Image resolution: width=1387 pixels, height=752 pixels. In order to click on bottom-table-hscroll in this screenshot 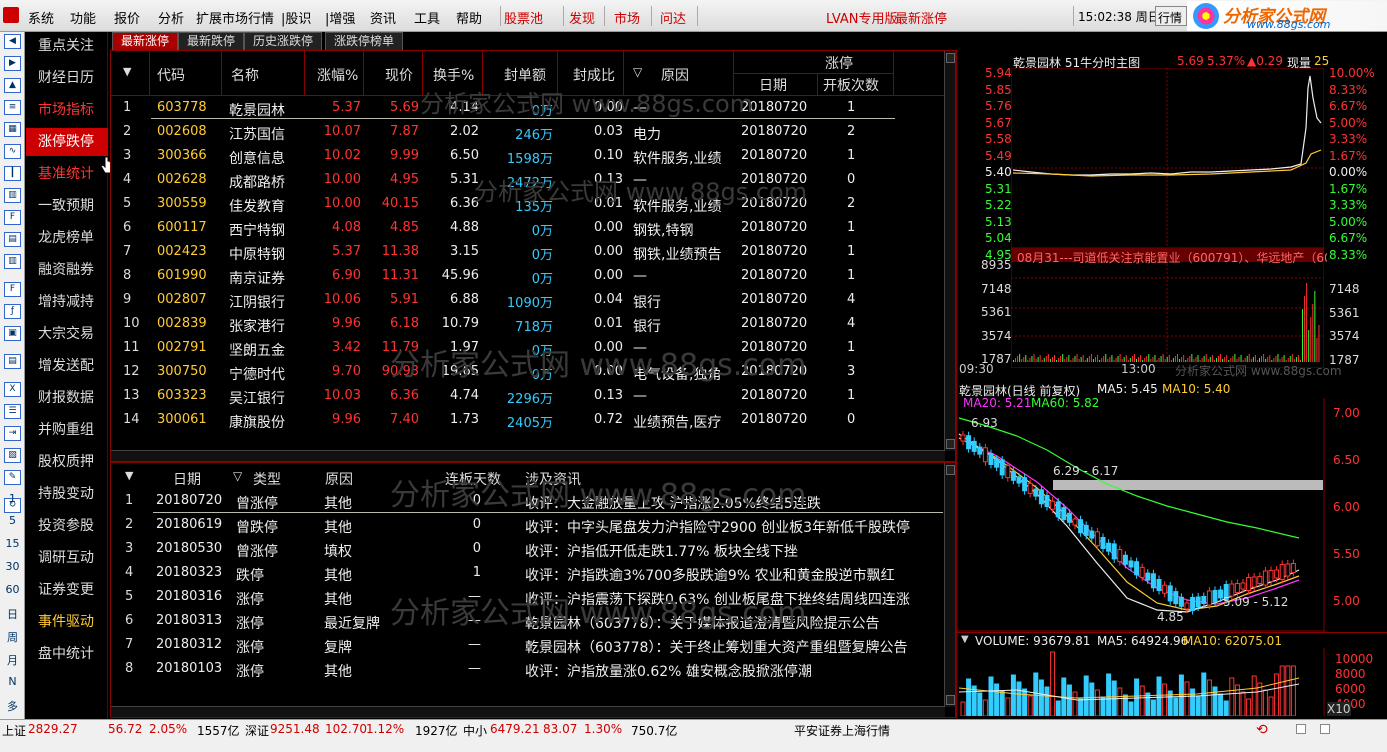, I will do `click(528, 711)`.